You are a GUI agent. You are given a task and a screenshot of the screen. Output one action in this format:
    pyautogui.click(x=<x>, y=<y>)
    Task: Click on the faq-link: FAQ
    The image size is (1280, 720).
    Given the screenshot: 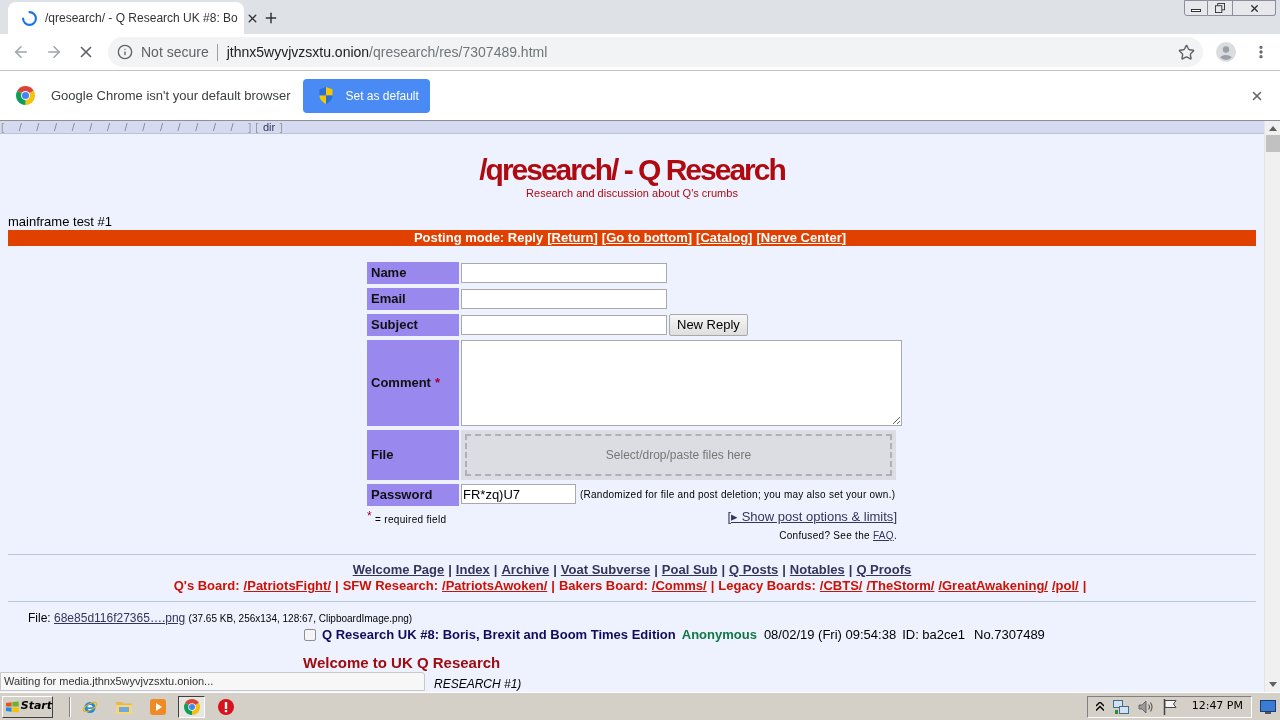 What is the action you would take?
    pyautogui.click(x=883, y=535)
    